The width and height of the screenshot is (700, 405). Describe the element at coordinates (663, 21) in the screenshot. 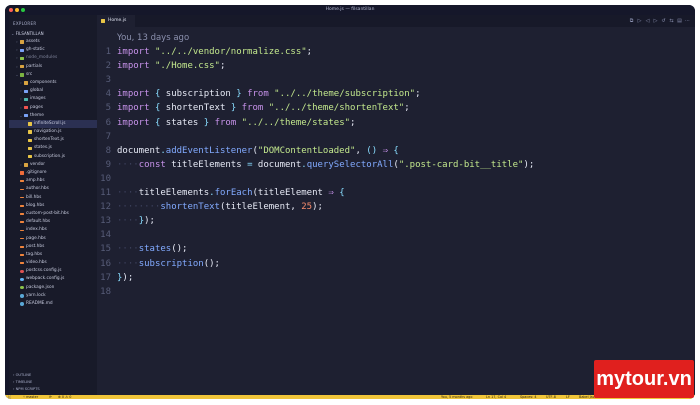

I see `history-icon: ↺` at that location.